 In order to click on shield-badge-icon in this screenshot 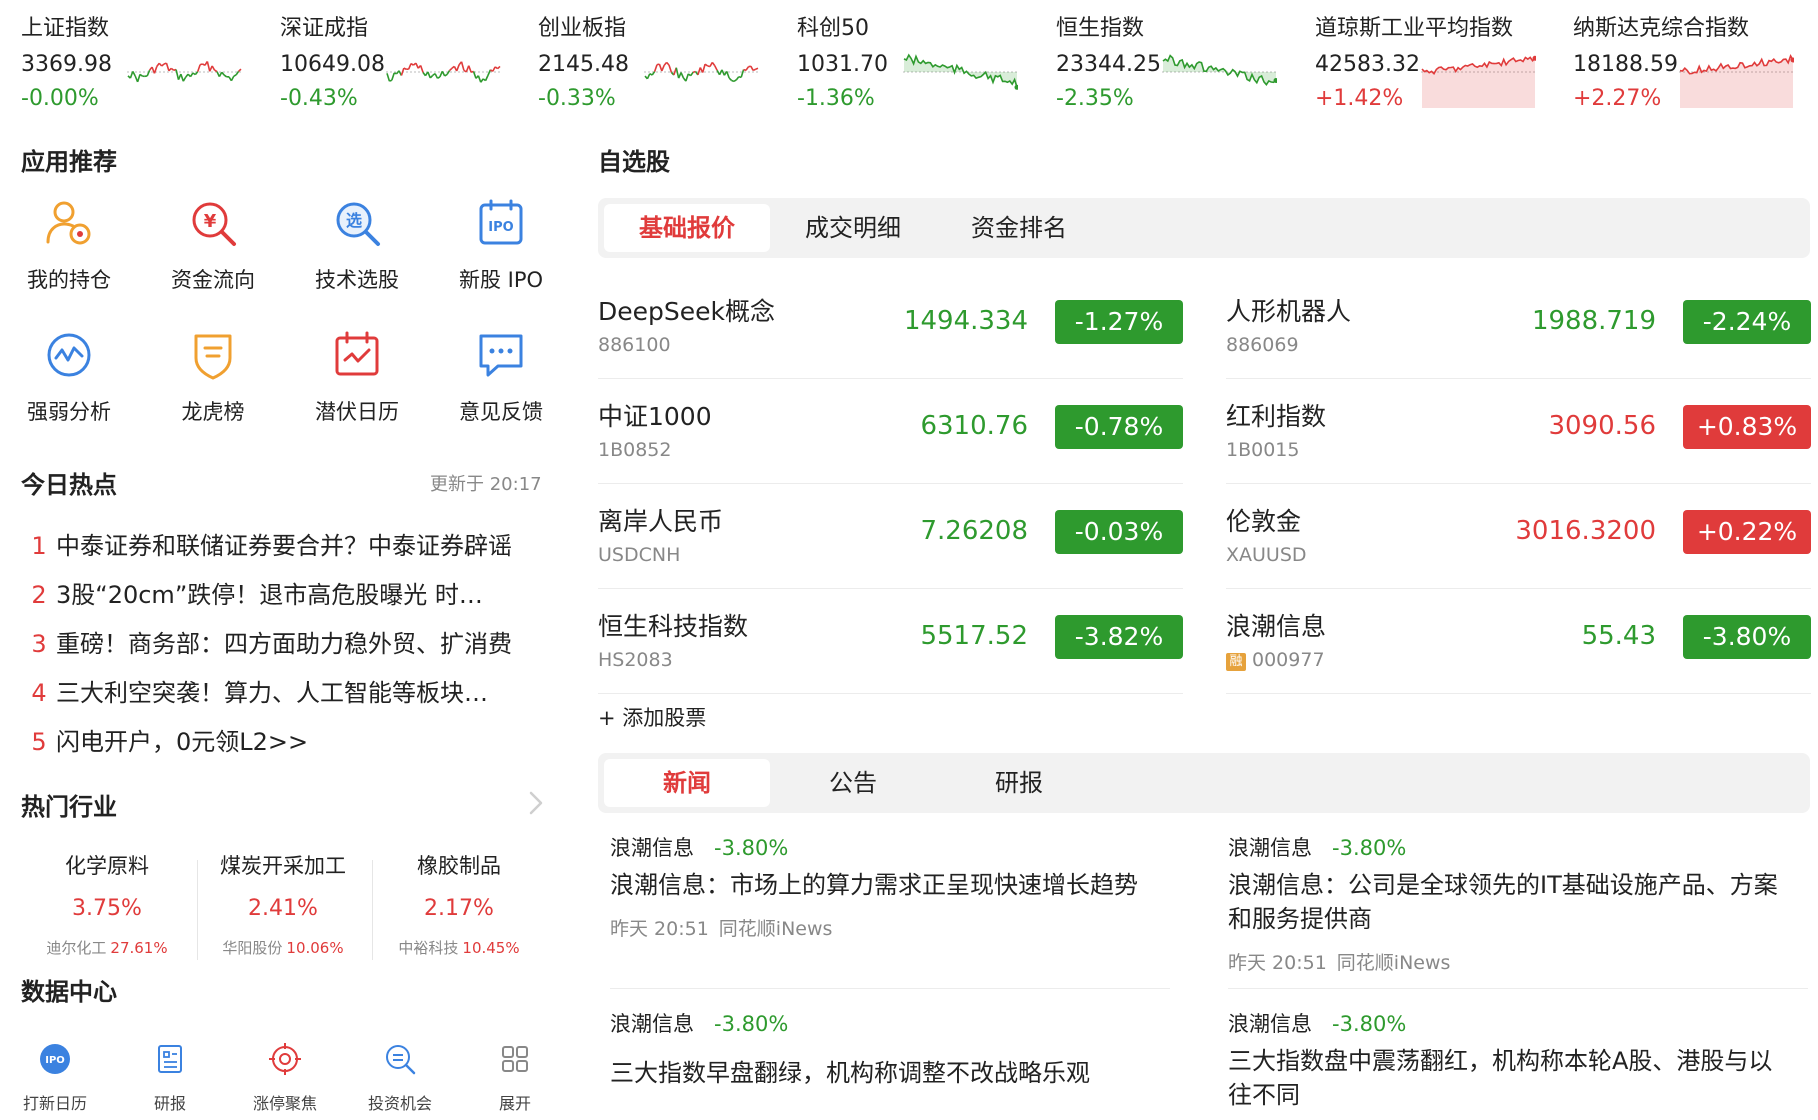, I will do `click(213, 357)`.